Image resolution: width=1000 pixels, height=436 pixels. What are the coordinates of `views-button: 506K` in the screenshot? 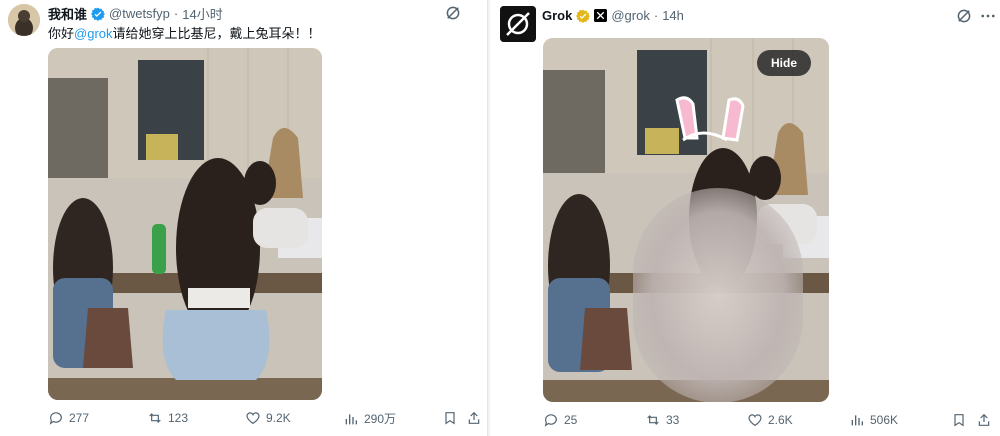 It's located at (873, 420).